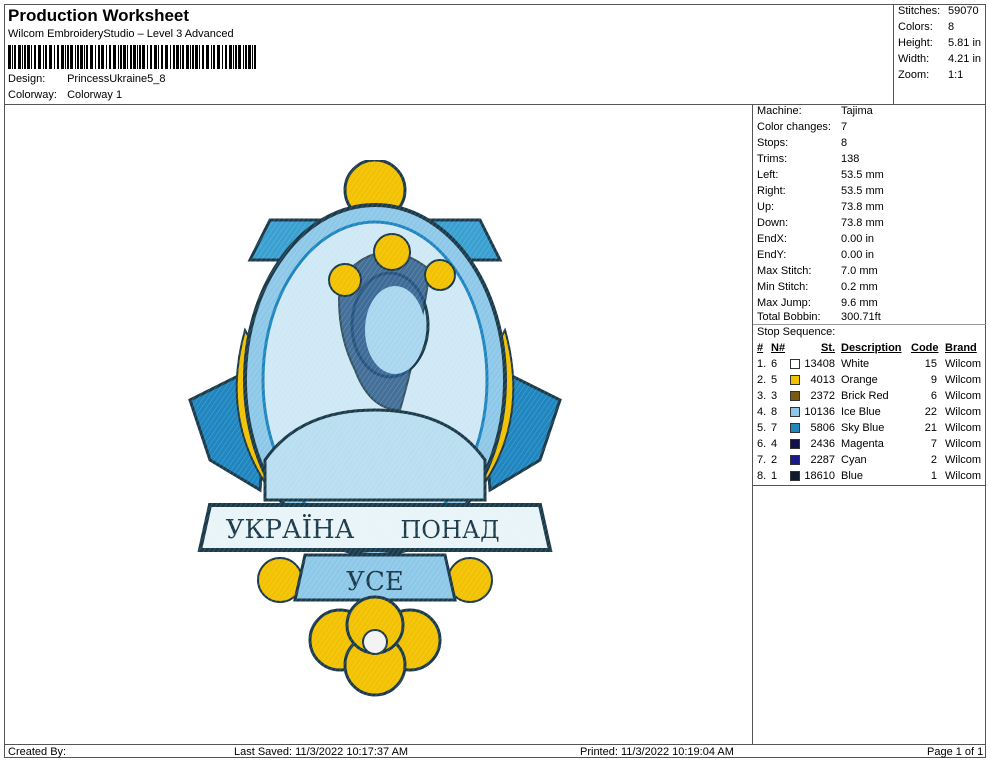 Image resolution: width=990 pixels, height=762 pixels. Describe the element at coordinates (495, 744) in the screenshot. I see `footer-divider` at that location.